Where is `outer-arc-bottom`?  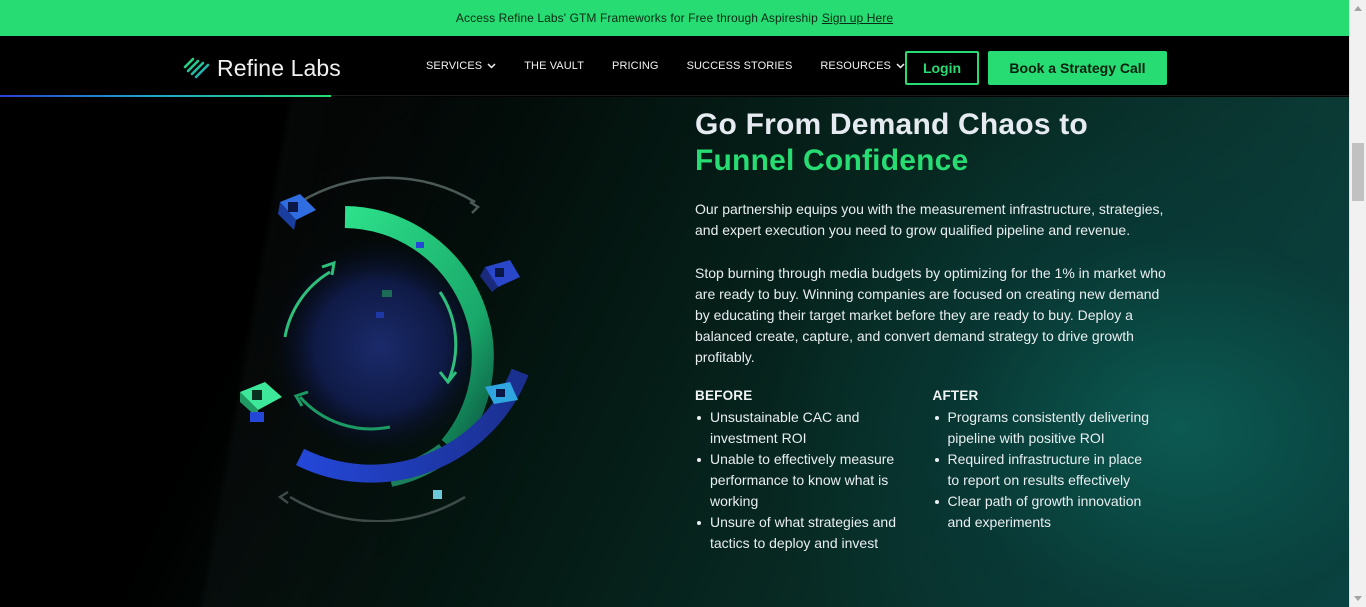
outer-arc-bottom is located at coordinates (377, 508).